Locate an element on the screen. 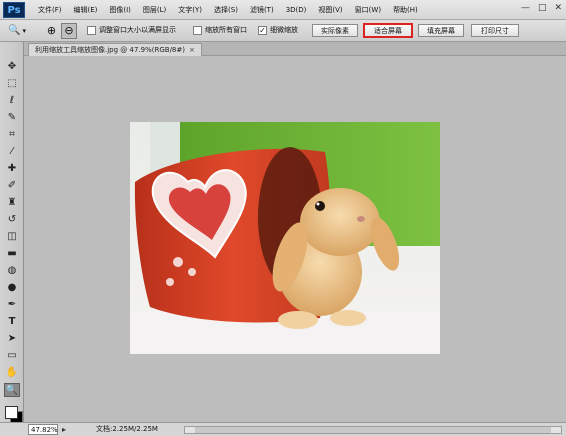 The height and width of the screenshot is (436, 566). horizontal-scrollbar is located at coordinates (373, 430).